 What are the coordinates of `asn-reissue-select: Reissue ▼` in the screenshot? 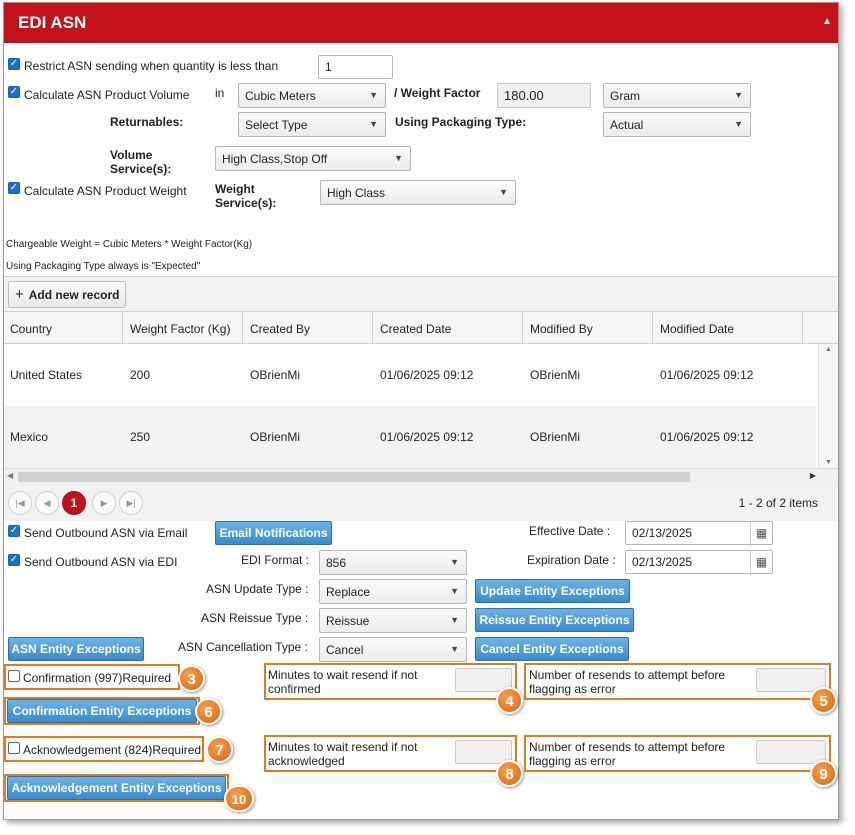 It's located at (393, 620).